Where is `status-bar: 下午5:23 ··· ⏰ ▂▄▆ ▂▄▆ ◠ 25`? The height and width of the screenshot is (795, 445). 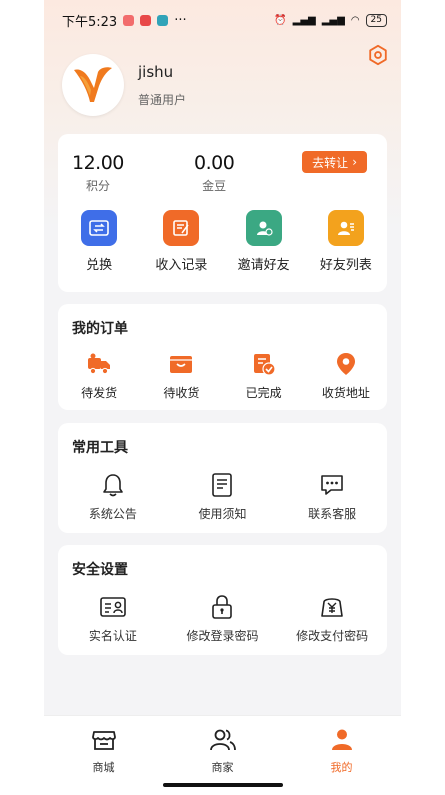
status-bar: 下午5:23 ··· ⏰ ▂▄▆ ▂▄▆ ◠ 25 is located at coordinates (222, 20).